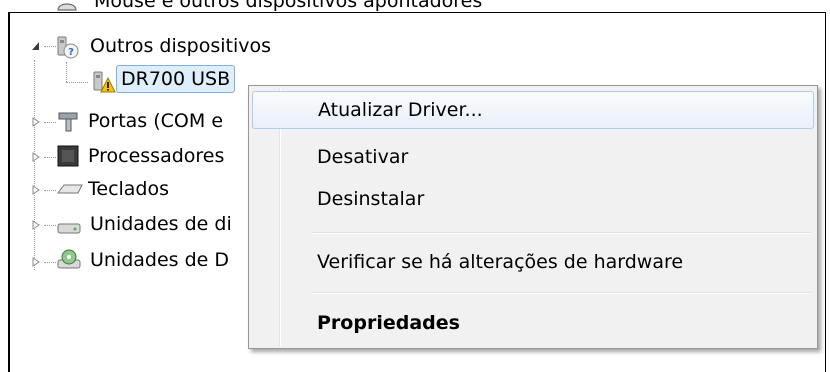 The height and width of the screenshot is (372, 830). Describe the element at coordinates (363, 157) in the screenshot. I see `menu-item-label: Desativar` at that location.